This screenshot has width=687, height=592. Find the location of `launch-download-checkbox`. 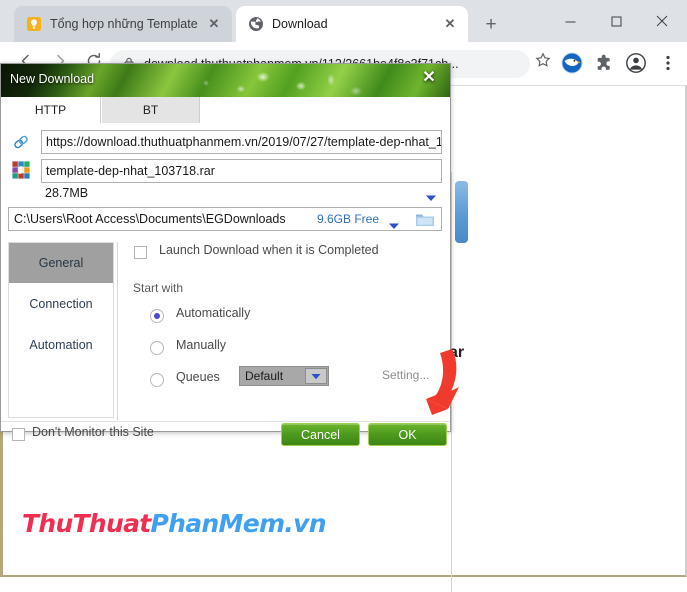

launch-download-checkbox is located at coordinates (140, 252).